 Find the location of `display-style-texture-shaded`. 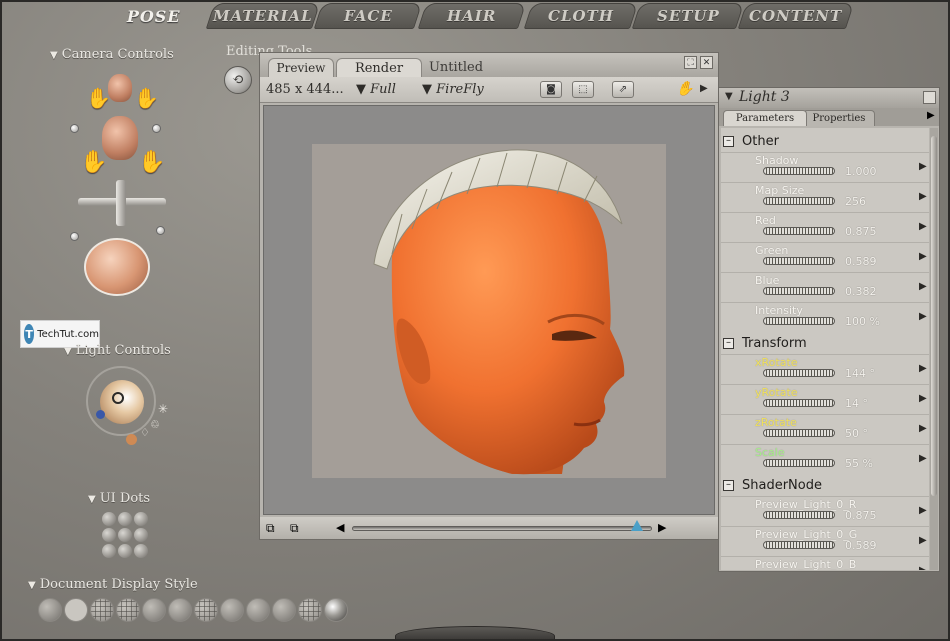

display-style-texture-shaded is located at coordinates (336, 610).